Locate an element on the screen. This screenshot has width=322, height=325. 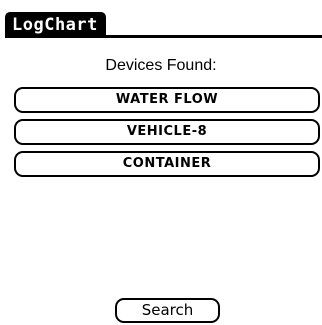
list-item: CONTAINER is located at coordinates (167, 164).